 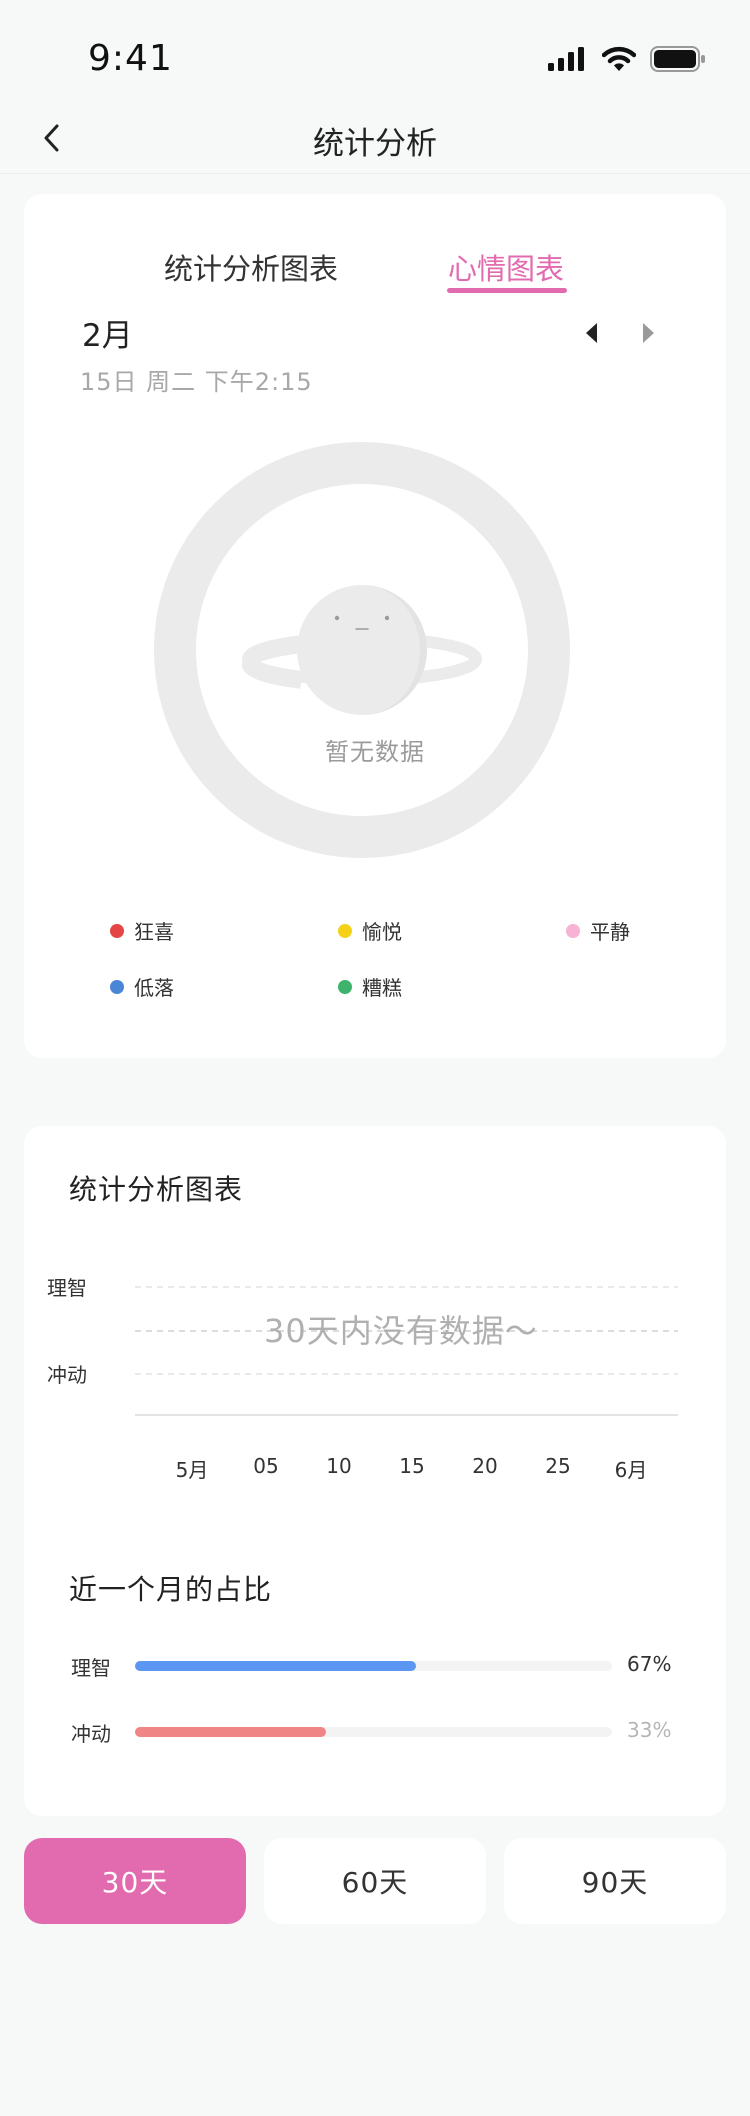 I want to click on legend-item-calm: 平静, so click(x=598, y=930).